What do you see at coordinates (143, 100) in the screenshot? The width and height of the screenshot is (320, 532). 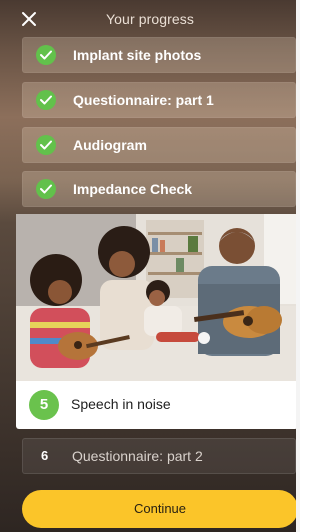 I see `step-label: Questionnaire: part 1` at bounding box center [143, 100].